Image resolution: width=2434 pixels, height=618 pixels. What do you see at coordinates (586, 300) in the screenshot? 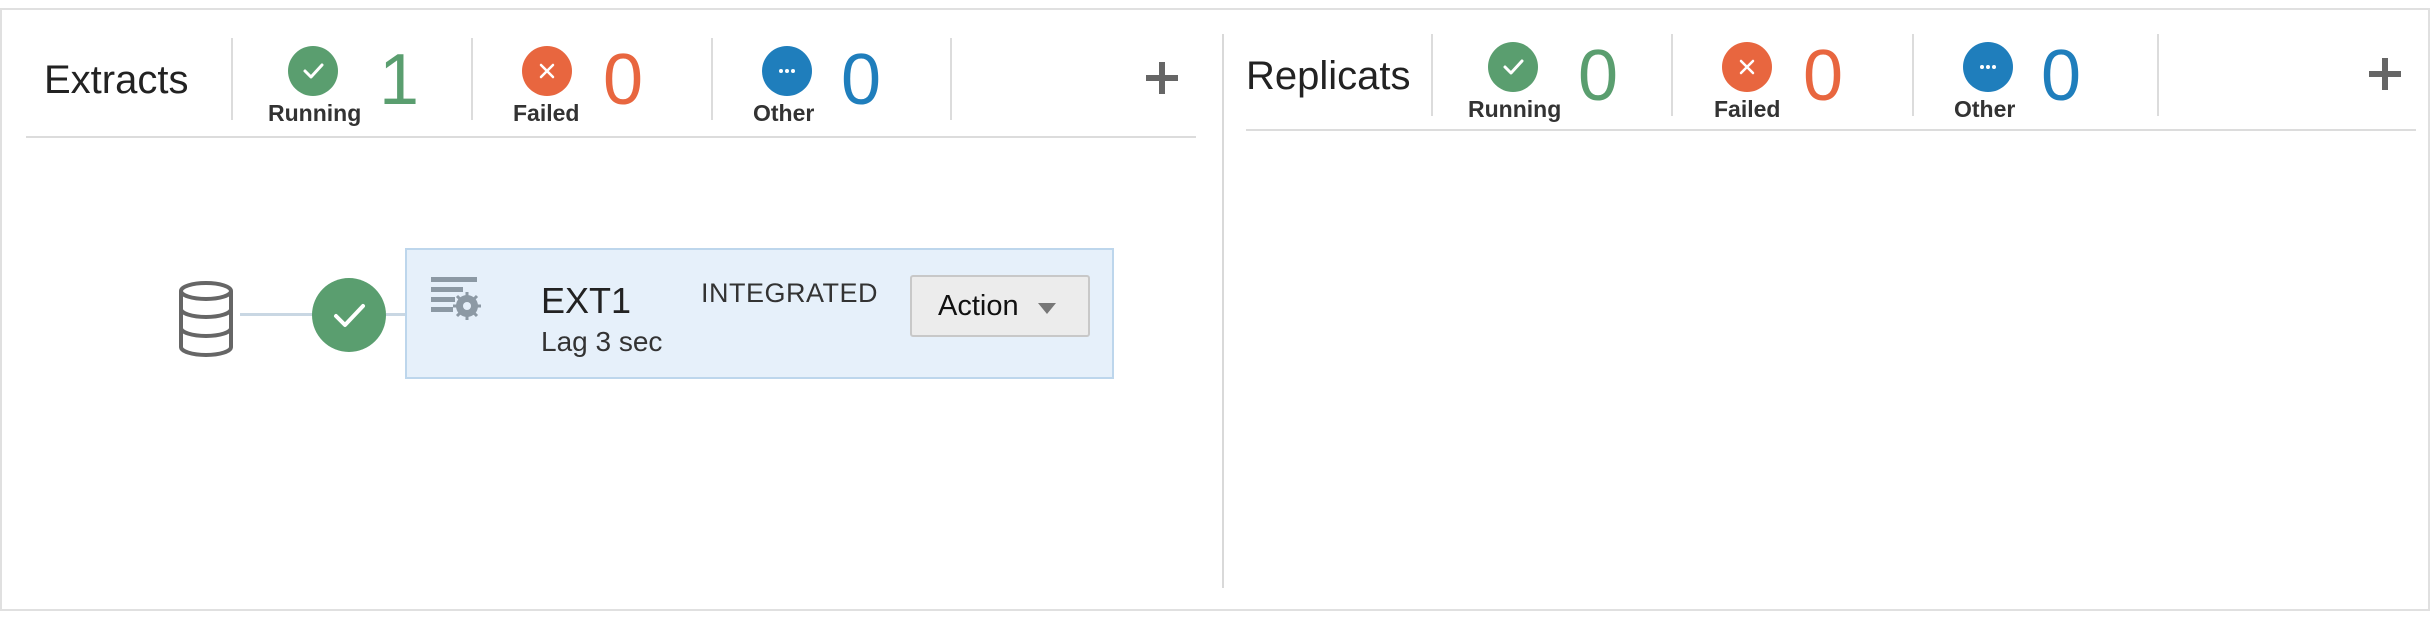
I see `extract-name: EXT1` at bounding box center [586, 300].